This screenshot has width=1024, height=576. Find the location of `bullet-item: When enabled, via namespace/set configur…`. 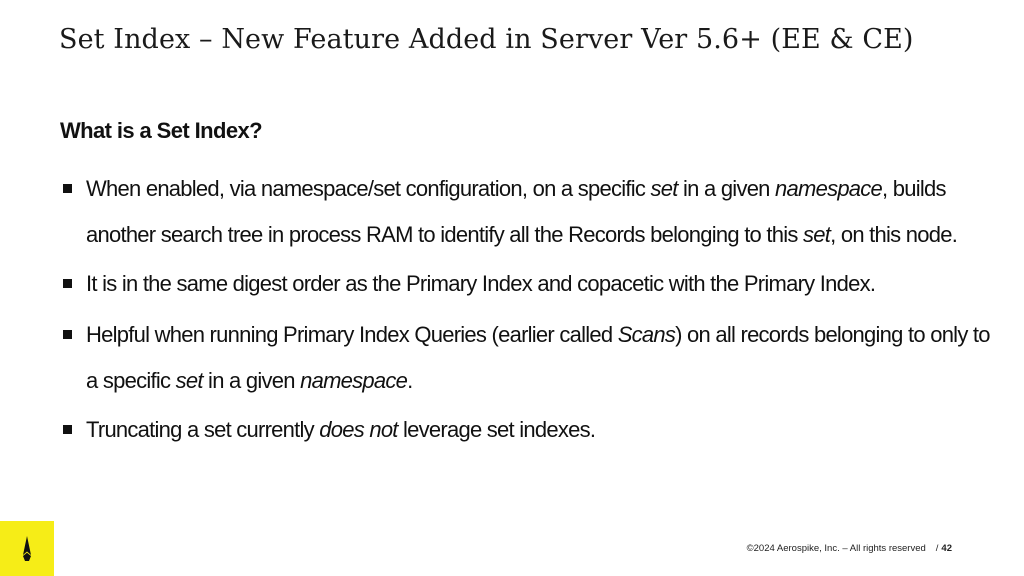

bullet-item: When enabled, via namespace/set configur… is located at coordinates (525, 212).